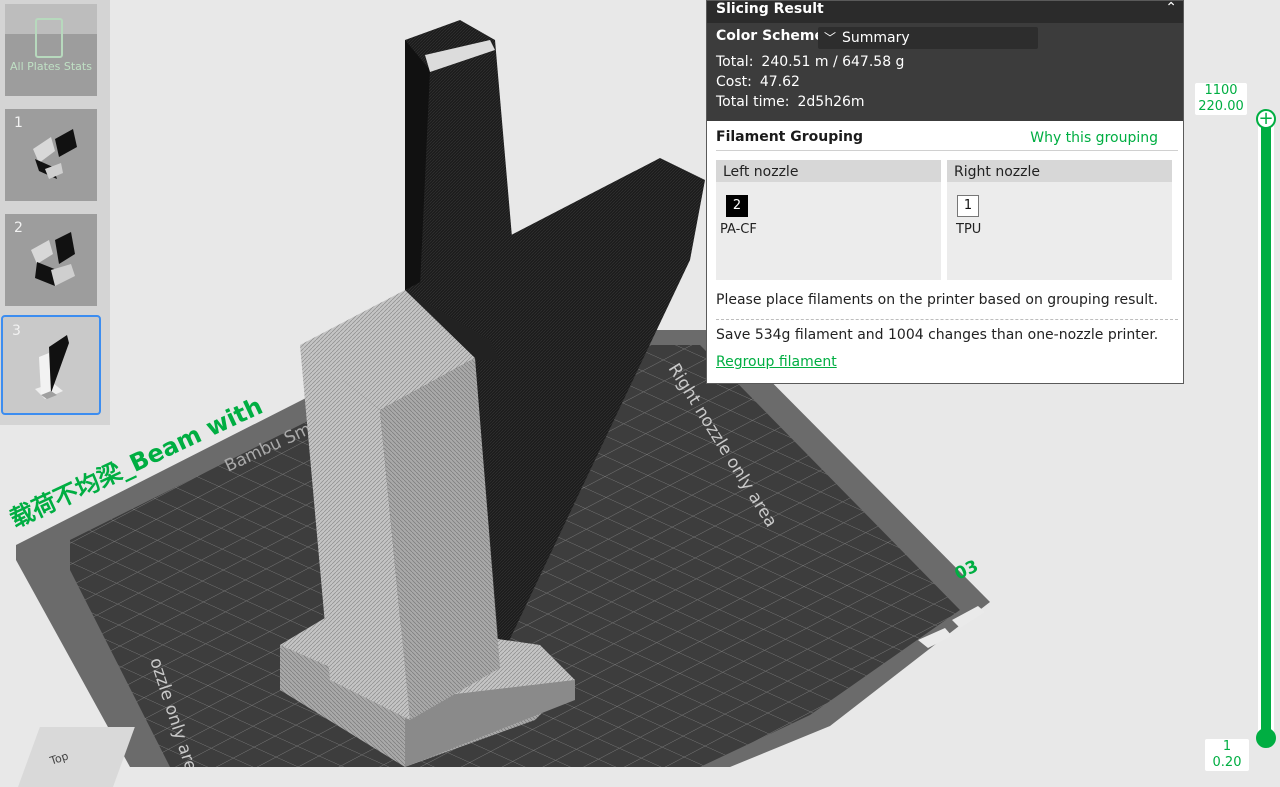 The height and width of the screenshot is (787, 1280). I want to click on stat-key: Total:, so click(735, 62).